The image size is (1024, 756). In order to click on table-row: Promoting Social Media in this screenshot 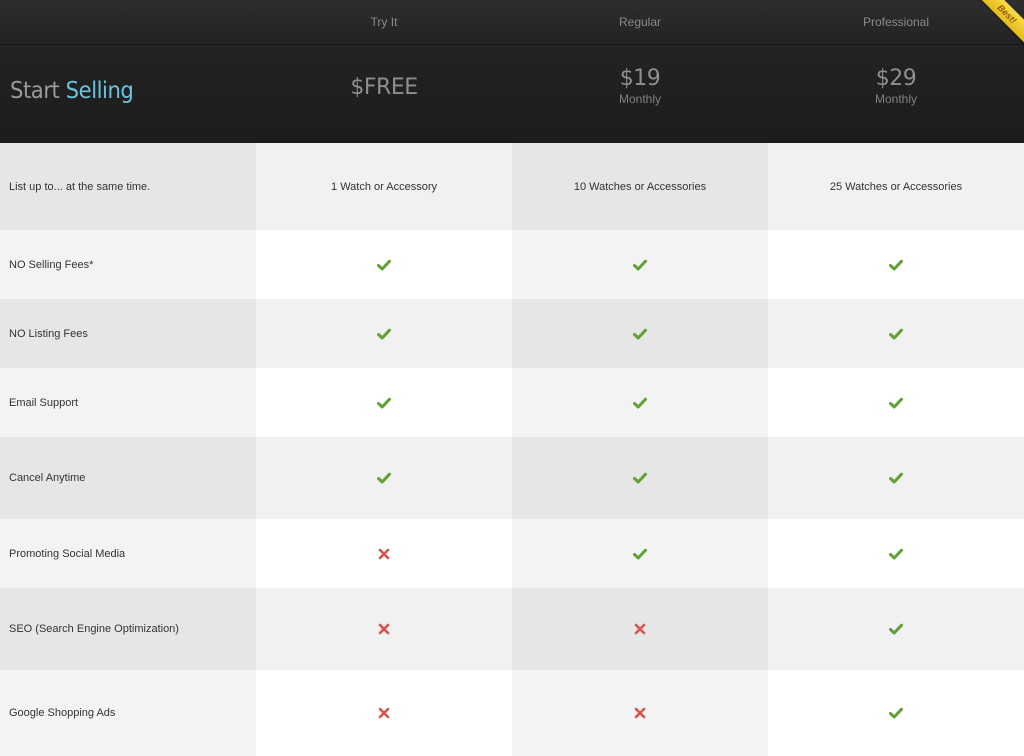, I will do `click(512, 553)`.